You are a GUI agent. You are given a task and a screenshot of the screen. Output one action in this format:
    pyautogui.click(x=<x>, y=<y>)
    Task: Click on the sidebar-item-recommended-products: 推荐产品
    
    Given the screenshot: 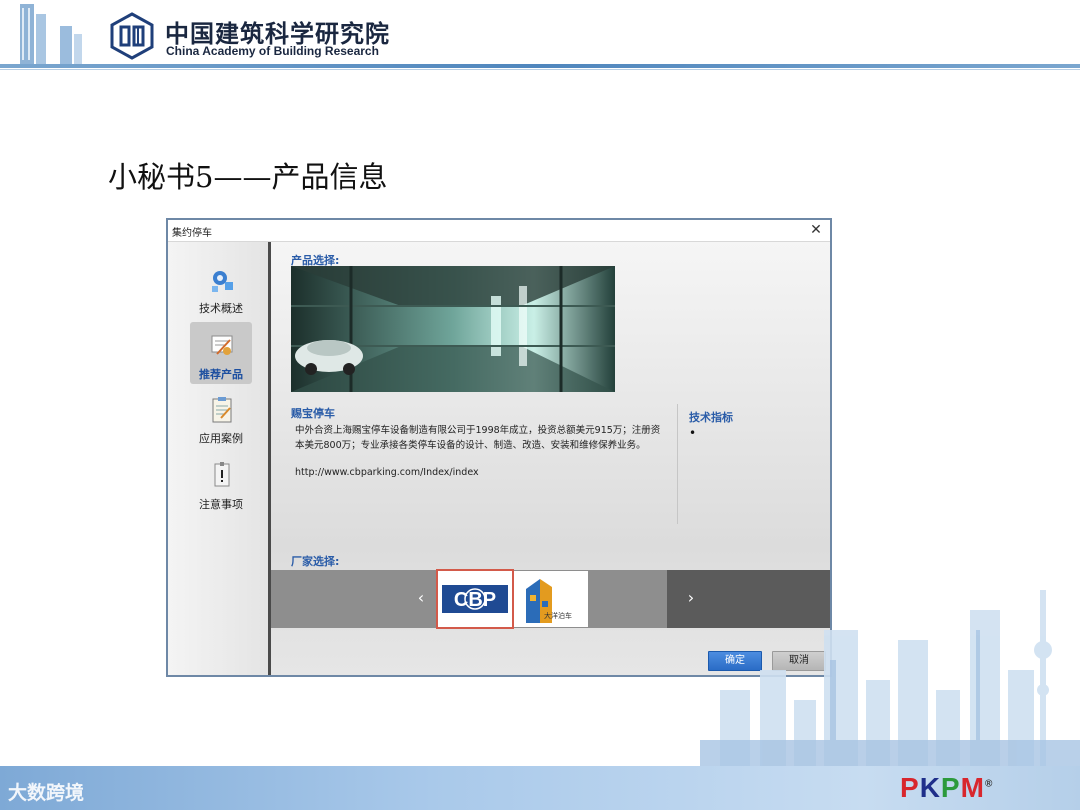 What is the action you would take?
    pyautogui.click(x=221, y=353)
    